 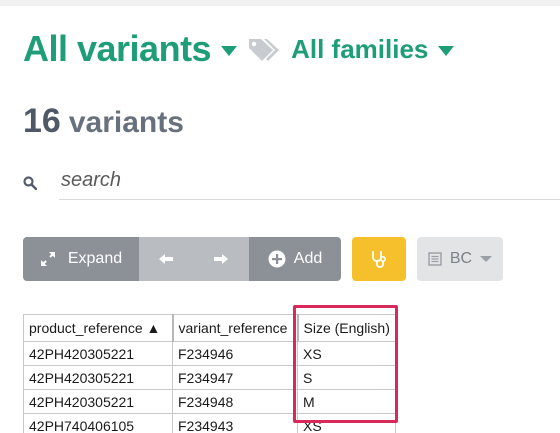 I want to click on column-header-variant-reference: variant_reference, so click(x=235, y=328).